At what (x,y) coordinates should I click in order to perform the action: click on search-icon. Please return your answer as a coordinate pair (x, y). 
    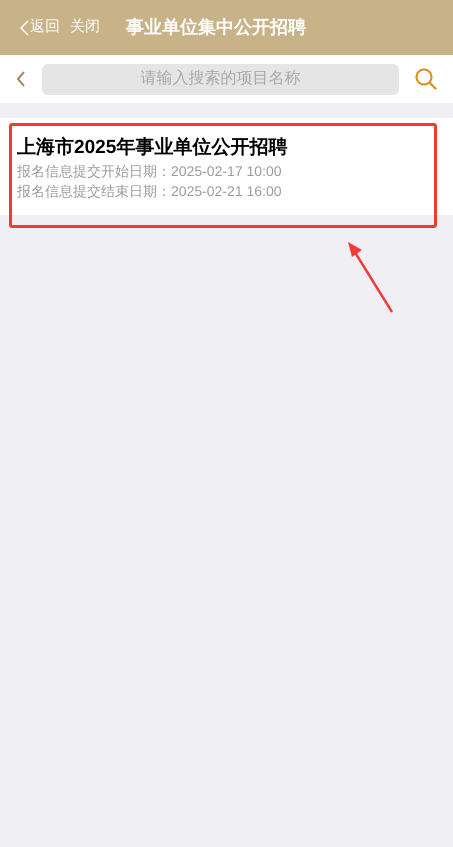
    Looking at the image, I should click on (426, 79).